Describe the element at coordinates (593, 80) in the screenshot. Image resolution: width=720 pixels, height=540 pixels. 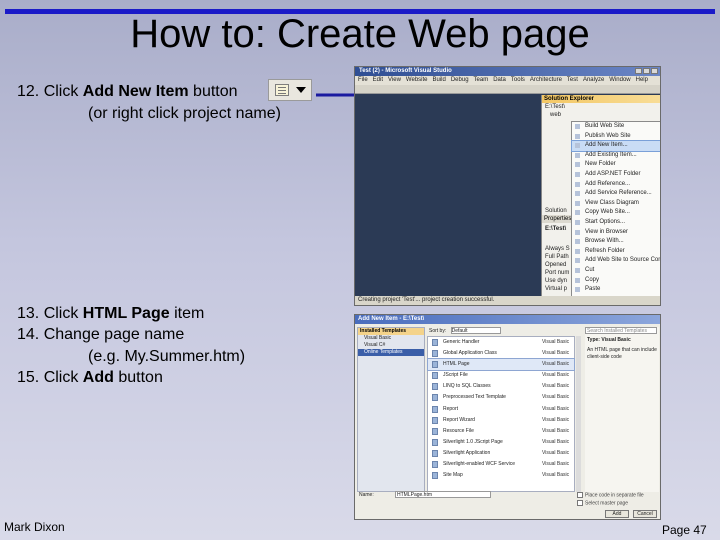
I see `vs-menu-item: Analyze` at that location.